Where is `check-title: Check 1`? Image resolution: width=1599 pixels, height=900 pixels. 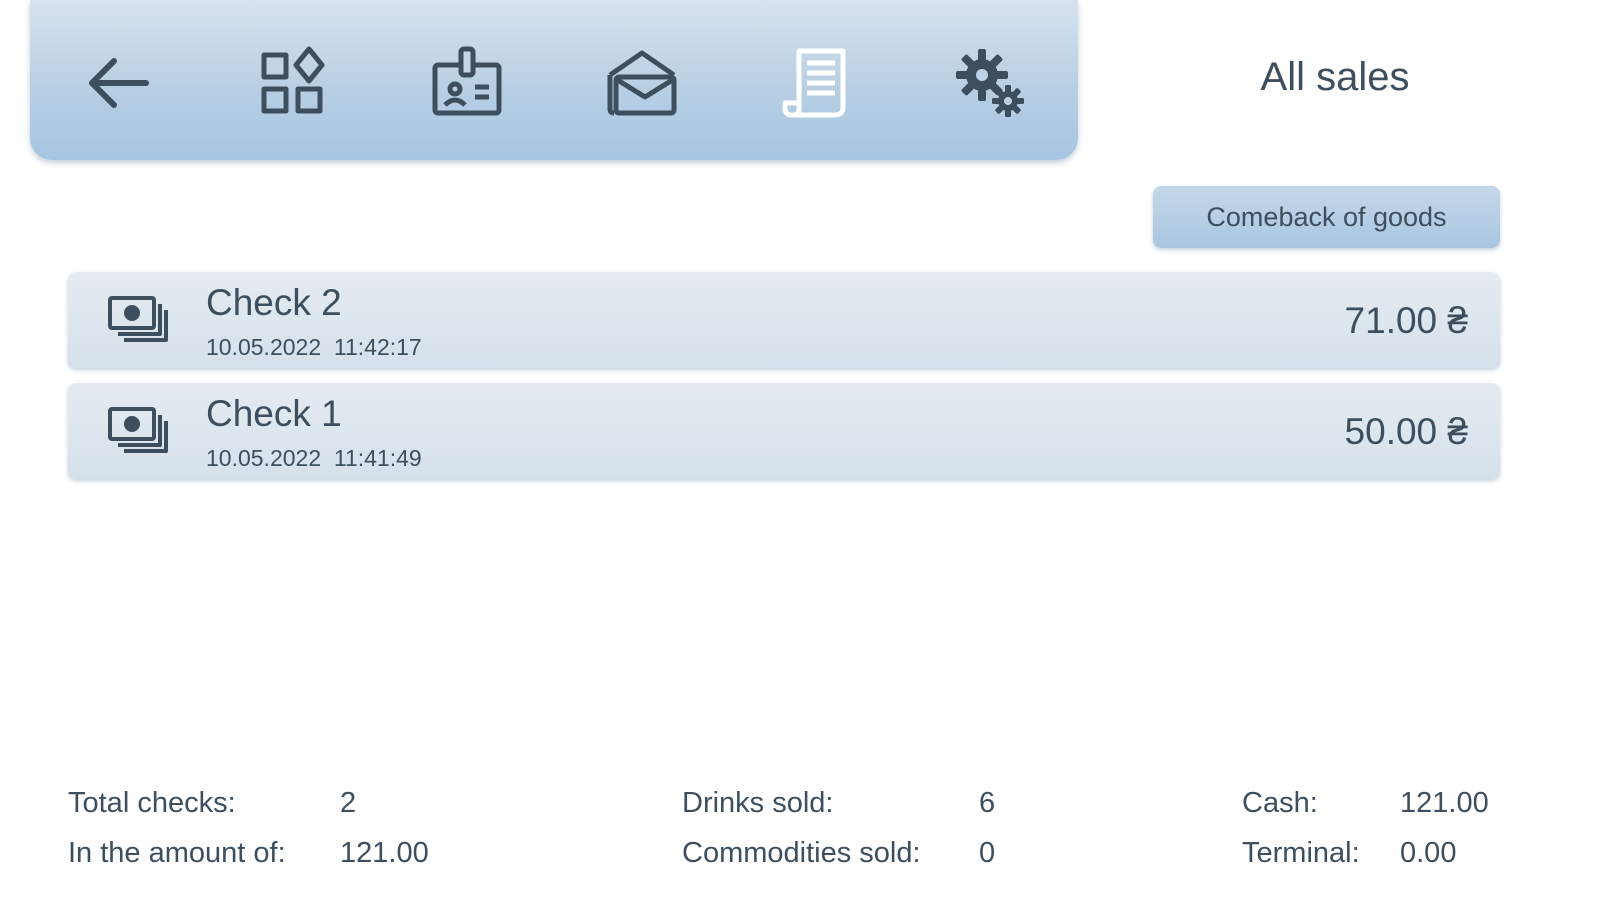 check-title: Check 1 is located at coordinates (274, 413).